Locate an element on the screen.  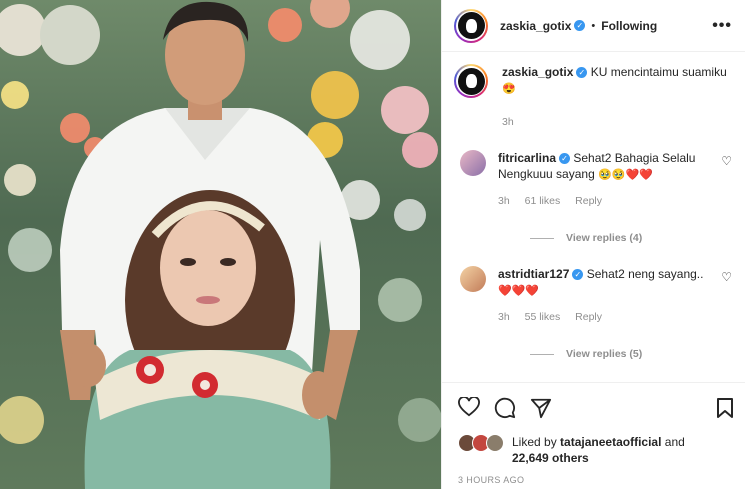
author-username: zaskia_gotix is located at coordinates (535, 26).